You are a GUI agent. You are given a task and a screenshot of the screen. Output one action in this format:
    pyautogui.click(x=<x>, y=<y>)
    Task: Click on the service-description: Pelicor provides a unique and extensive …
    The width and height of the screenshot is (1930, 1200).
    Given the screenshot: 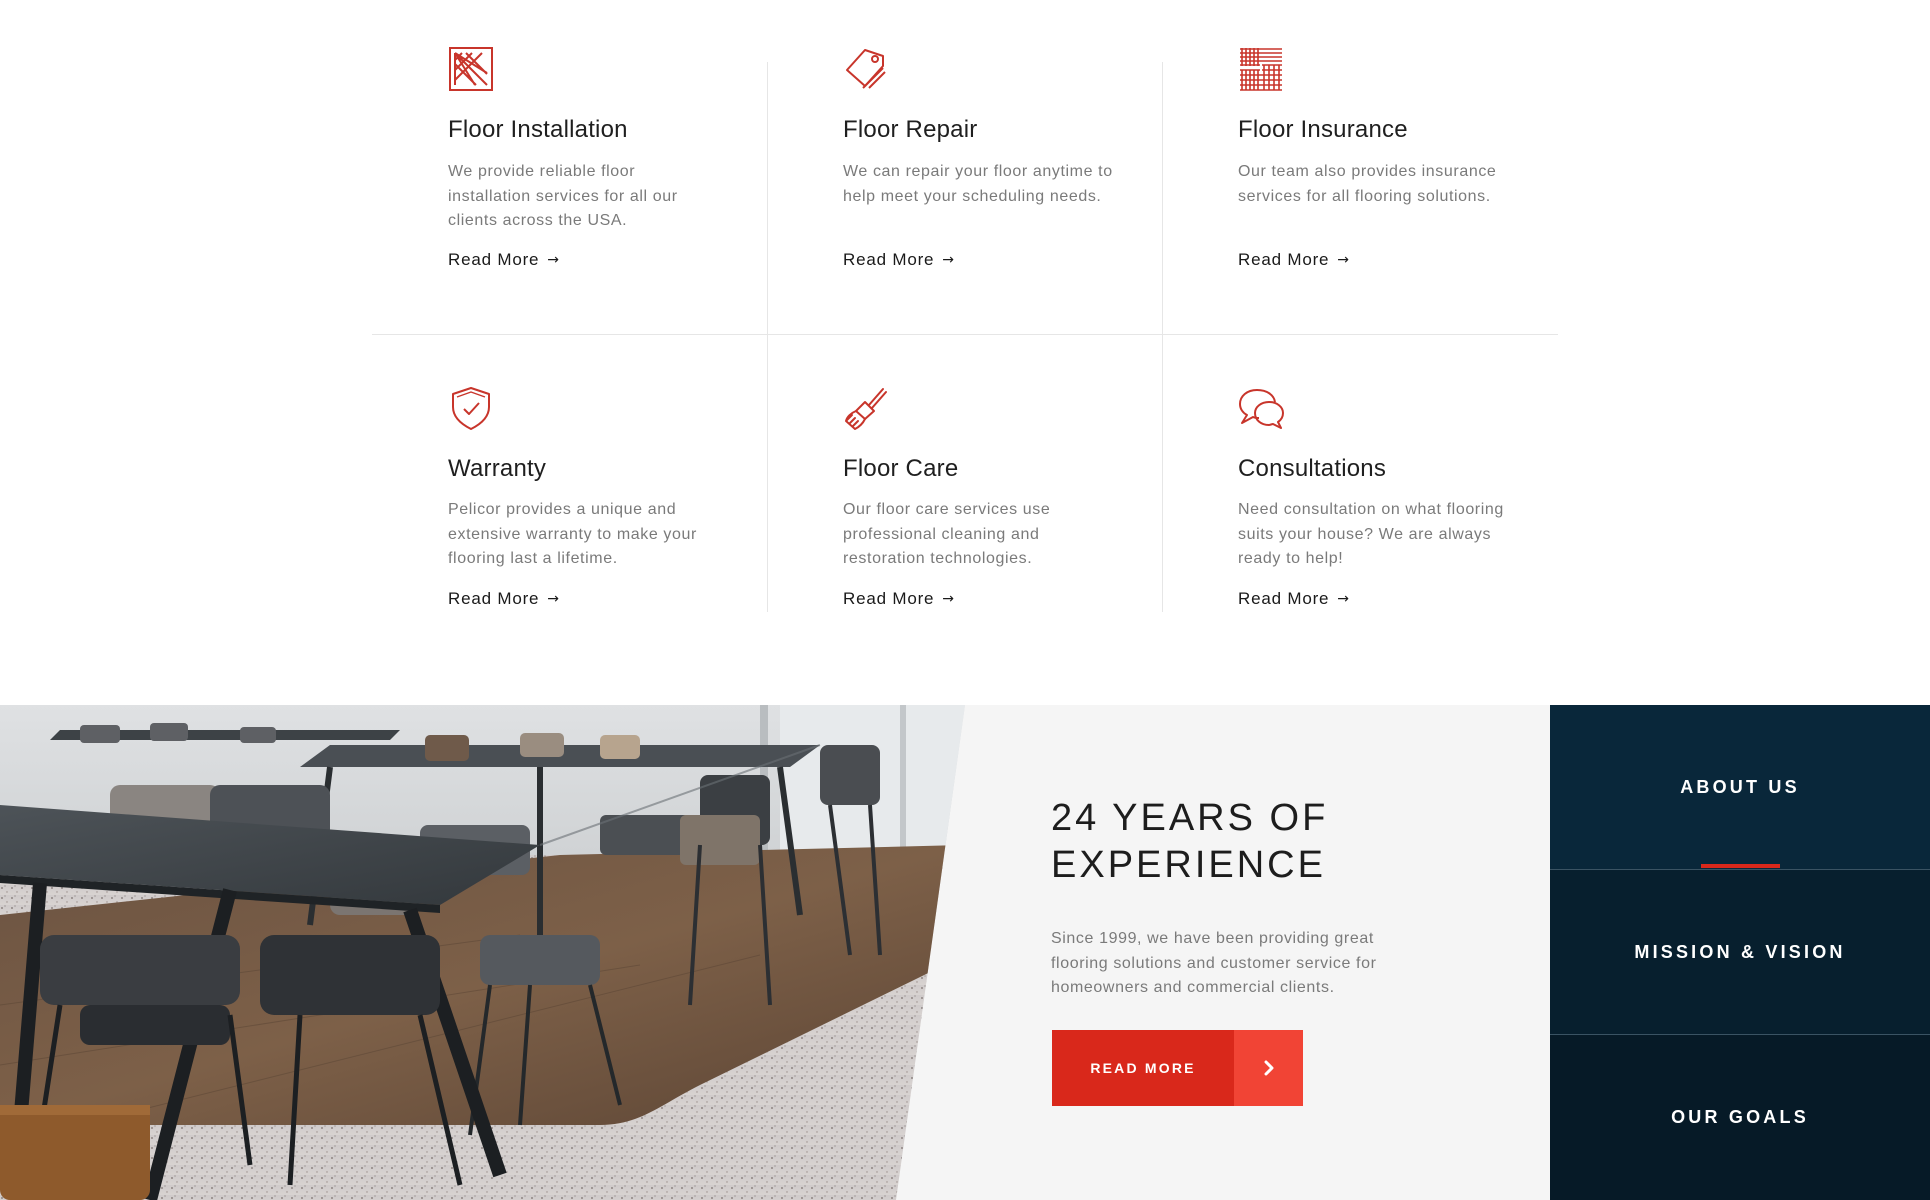 What is the action you would take?
    pyautogui.click(x=572, y=534)
    